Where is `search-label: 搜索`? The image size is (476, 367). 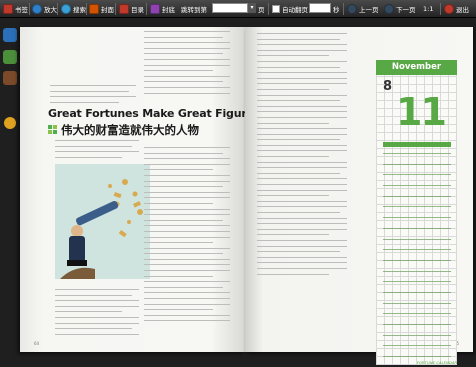 search-label: 搜索 is located at coordinates (79, 9).